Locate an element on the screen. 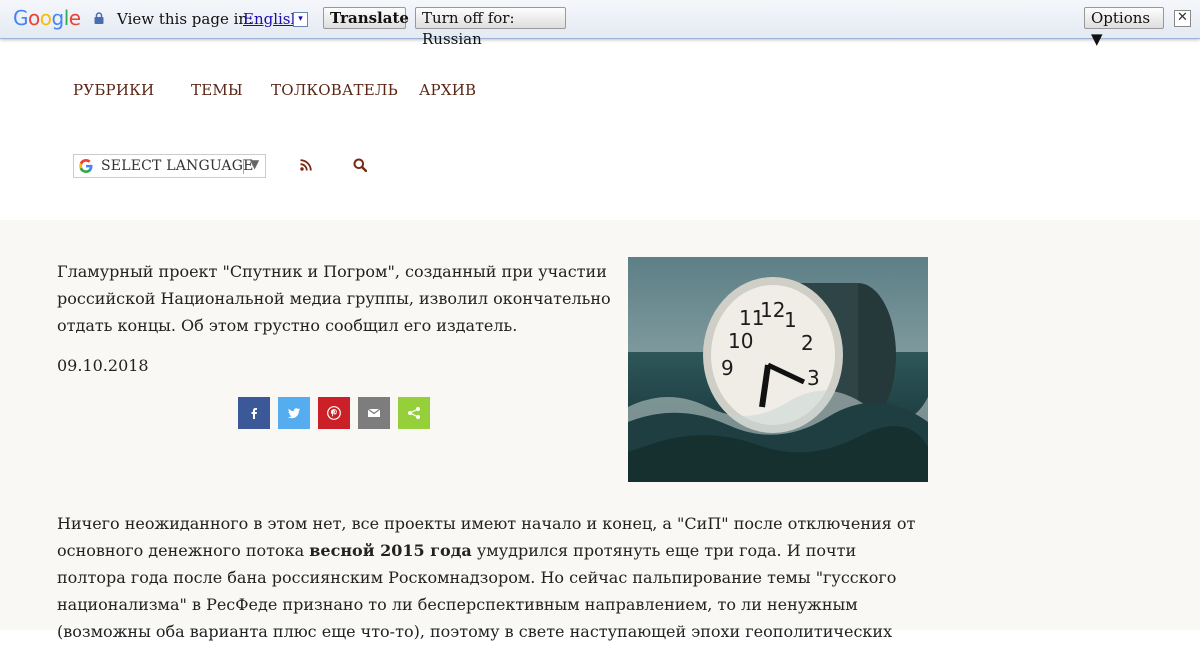  close-icon: ✕ is located at coordinates (1182, 18).